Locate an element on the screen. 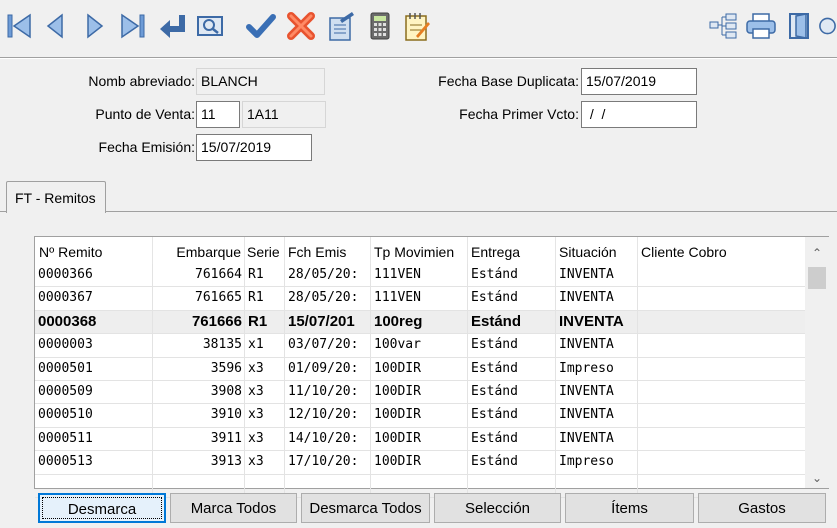  desmarca-todos-button: Desmarca Todos is located at coordinates (365, 508).